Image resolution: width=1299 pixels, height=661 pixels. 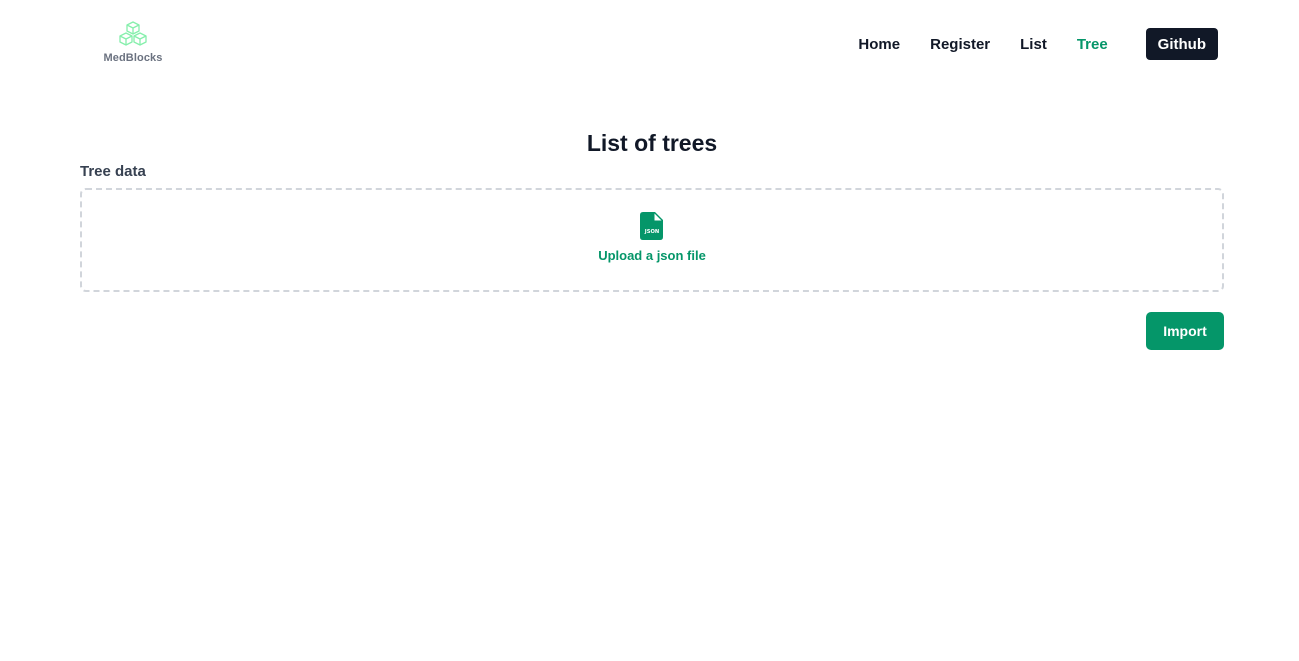 I want to click on upload-json-link: Upload a json file, so click(x=652, y=255).